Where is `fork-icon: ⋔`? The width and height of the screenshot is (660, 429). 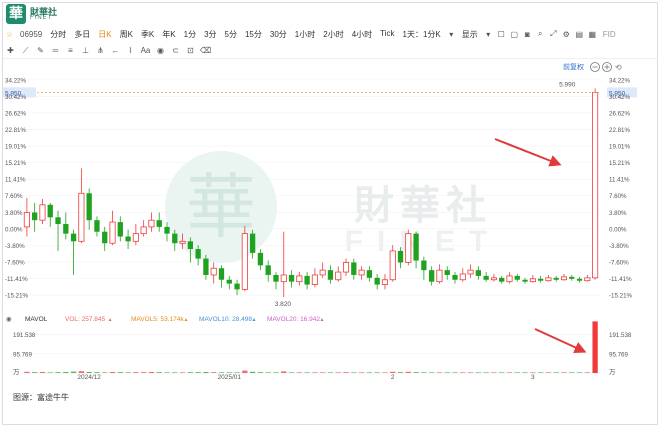
fork-icon: ⋔ is located at coordinates (100, 50).